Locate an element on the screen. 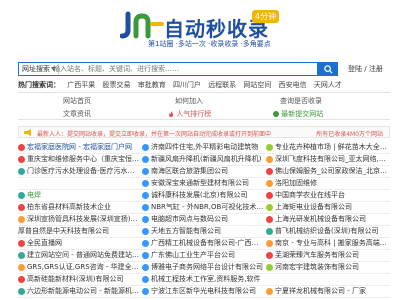  site-link-label: 全民直播网 is located at coordinates (44, 243).